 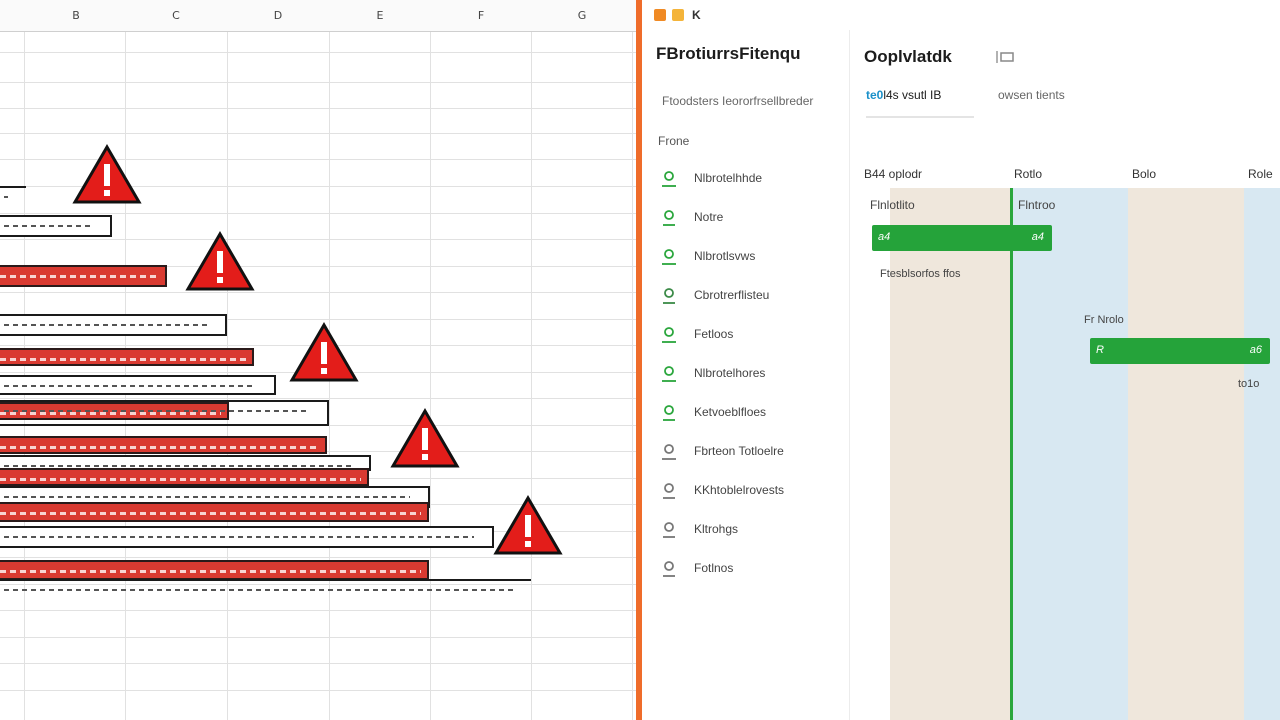 What do you see at coordinates (716, 529) in the screenshot?
I see `sidebar-item-label: Kltrohgs` at bounding box center [716, 529].